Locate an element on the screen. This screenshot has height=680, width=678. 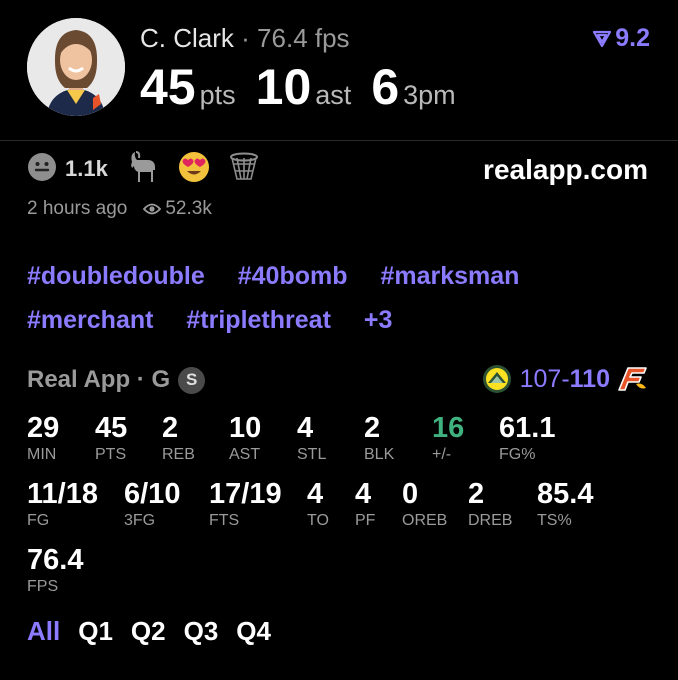
tag-doubledouble: #doubledouble is located at coordinates (116, 276).